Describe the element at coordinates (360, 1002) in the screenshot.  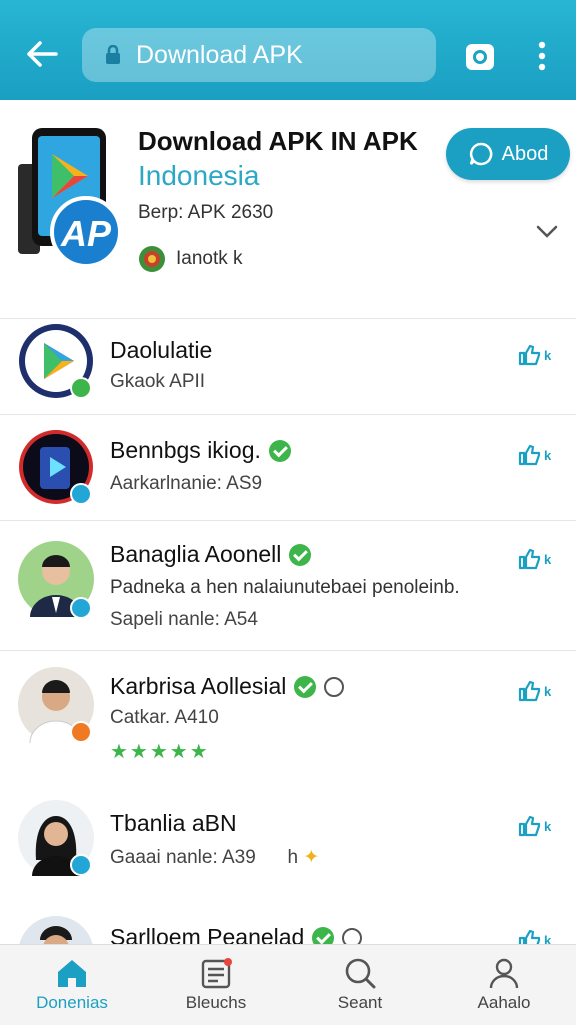
I see `nav-search-label: Seant` at that location.